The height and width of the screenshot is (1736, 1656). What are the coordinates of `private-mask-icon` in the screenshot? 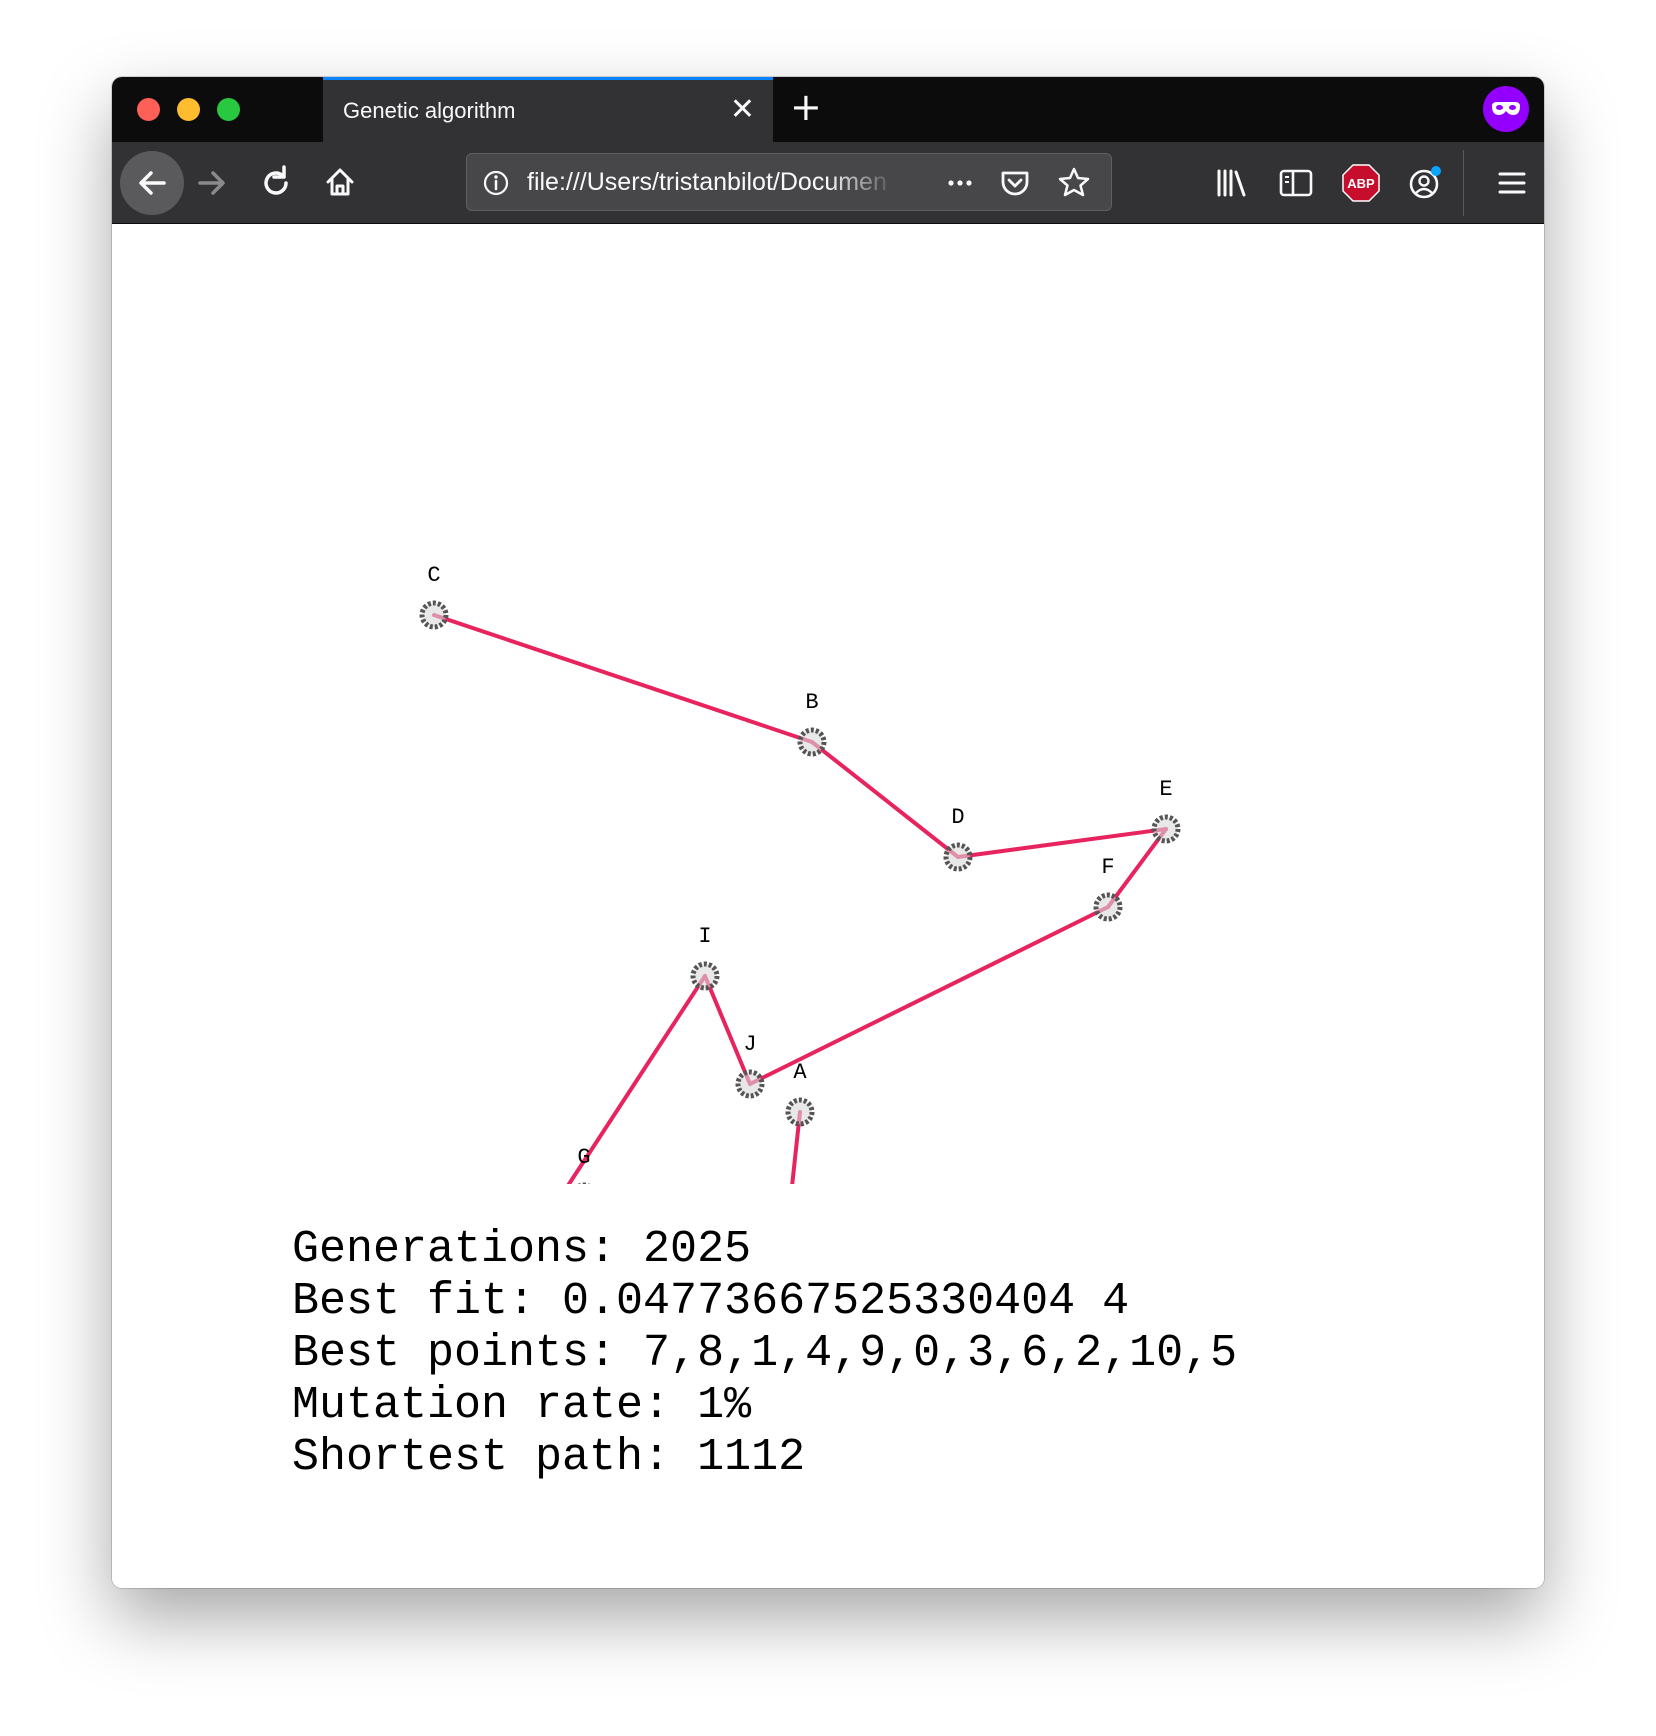 It's located at (1506, 109).